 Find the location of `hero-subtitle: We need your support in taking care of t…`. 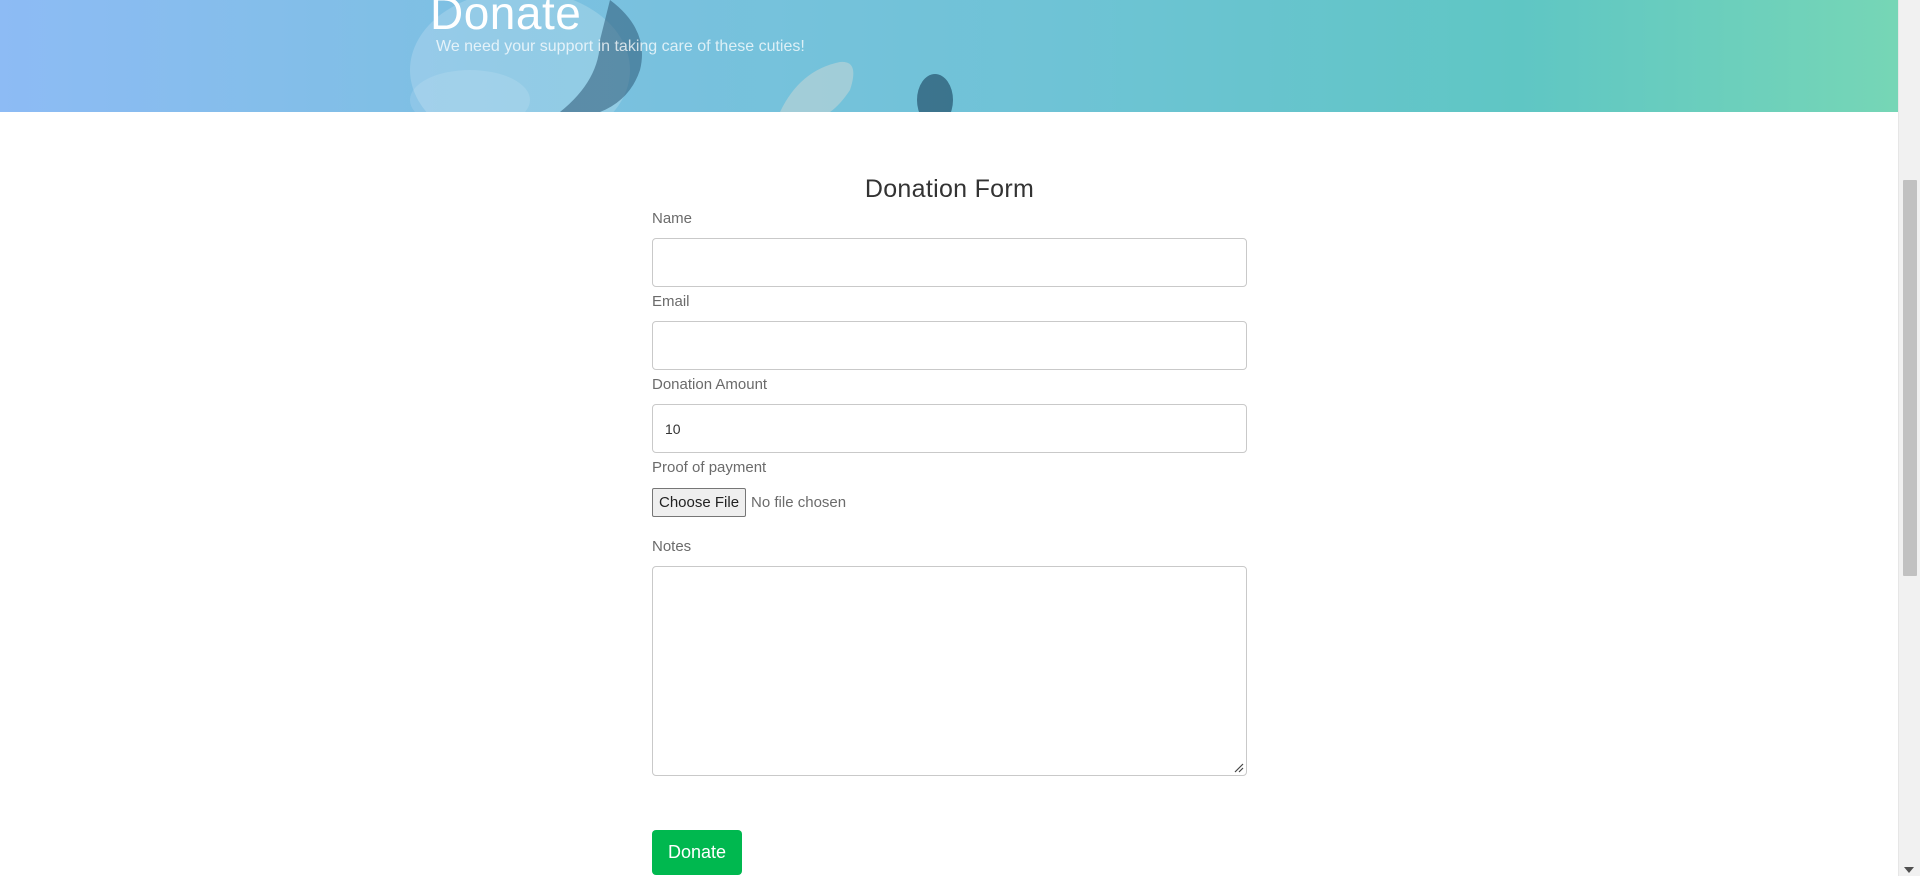

hero-subtitle: We need your support in taking care of t… is located at coordinates (620, 46).